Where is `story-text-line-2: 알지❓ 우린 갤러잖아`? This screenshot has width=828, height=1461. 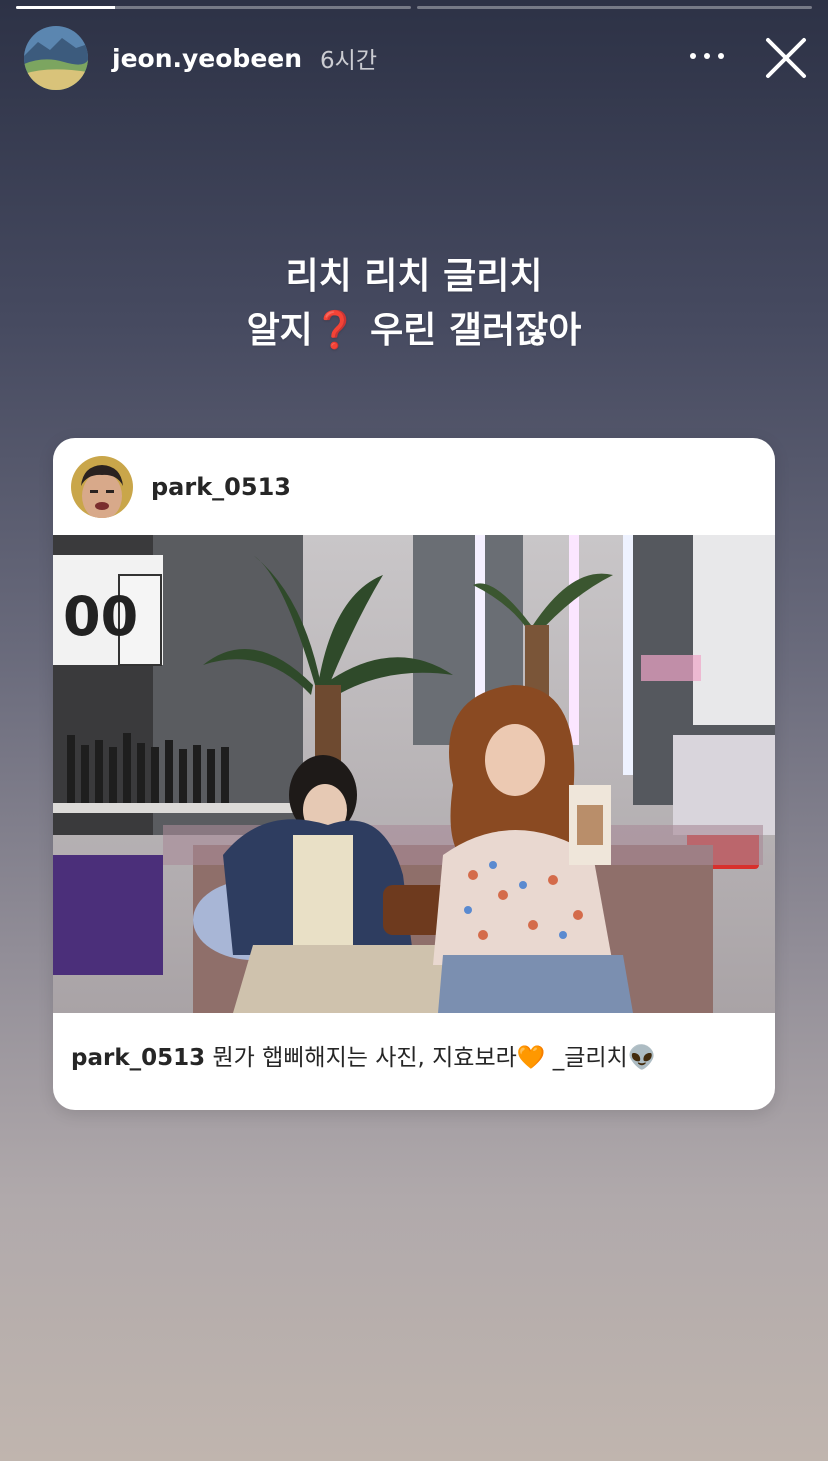
story-text-line-2: 알지❓ 우린 갤러잖아 is located at coordinates (414, 330).